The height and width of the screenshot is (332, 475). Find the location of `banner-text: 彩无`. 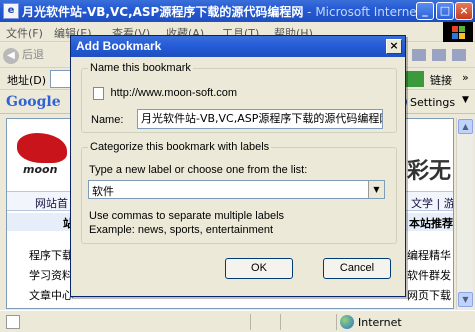

banner-text: 彩无 is located at coordinates (429, 171).